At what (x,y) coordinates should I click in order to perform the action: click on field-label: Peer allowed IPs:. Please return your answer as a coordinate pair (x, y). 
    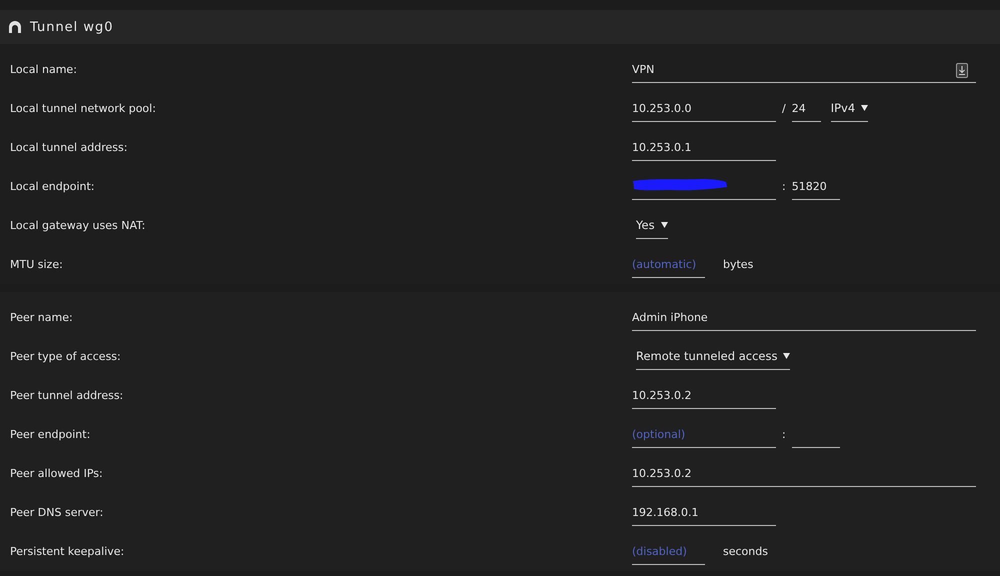
    Looking at the image, I should click on (56, 473).